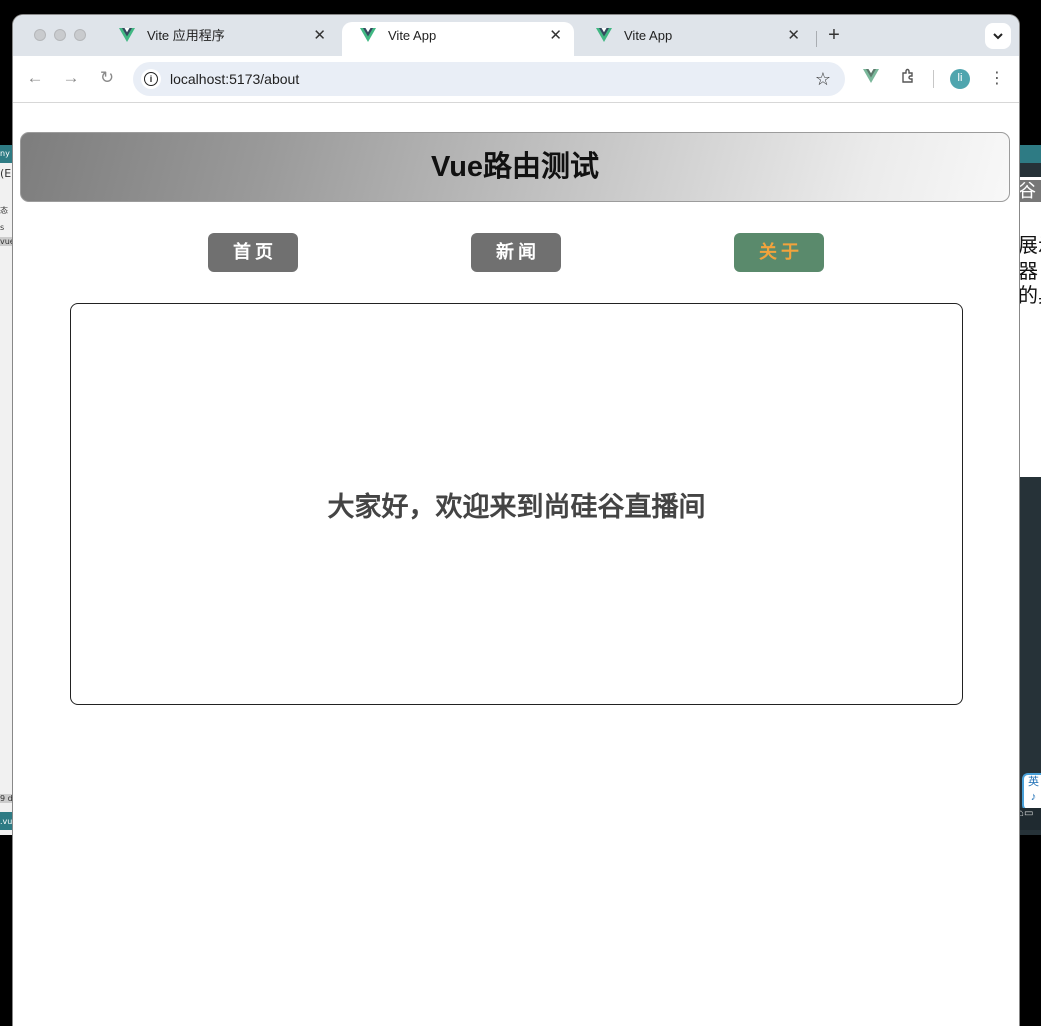 This screenshot has height=1026, width=1041. I want to click on tab-separator, so click(816, 39).